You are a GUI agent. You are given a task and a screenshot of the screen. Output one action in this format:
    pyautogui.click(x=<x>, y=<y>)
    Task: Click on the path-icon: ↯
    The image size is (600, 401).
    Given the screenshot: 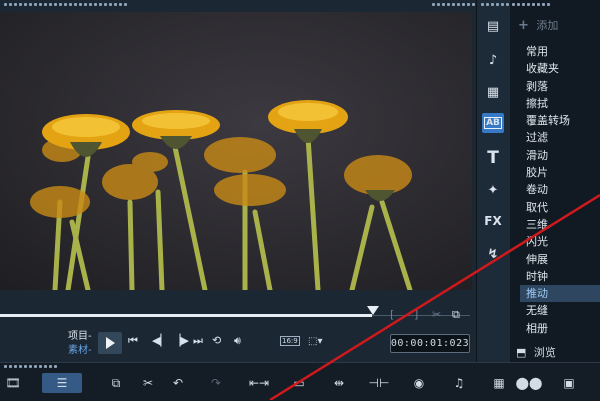 What is the action you would take?
    pyautogui.click(x=493, y=254)
    